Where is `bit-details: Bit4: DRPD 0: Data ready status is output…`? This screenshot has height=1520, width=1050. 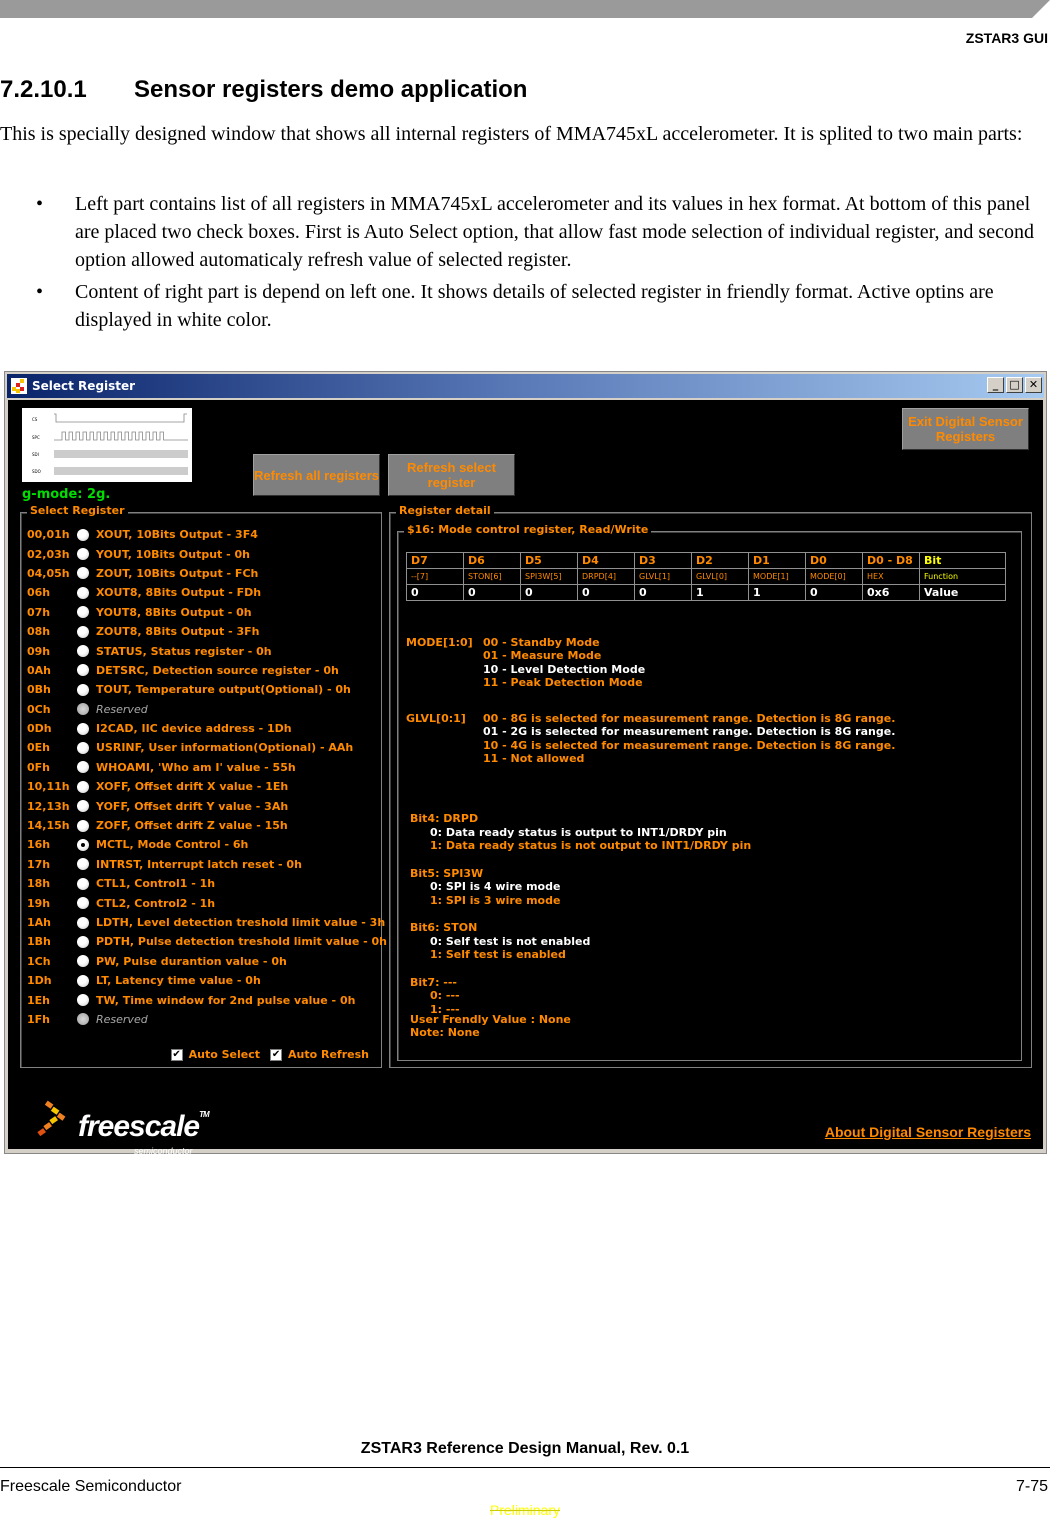 bit-details: Bit4: DRPD 0: Data ready status is output… is located at coordinates (580, 921).